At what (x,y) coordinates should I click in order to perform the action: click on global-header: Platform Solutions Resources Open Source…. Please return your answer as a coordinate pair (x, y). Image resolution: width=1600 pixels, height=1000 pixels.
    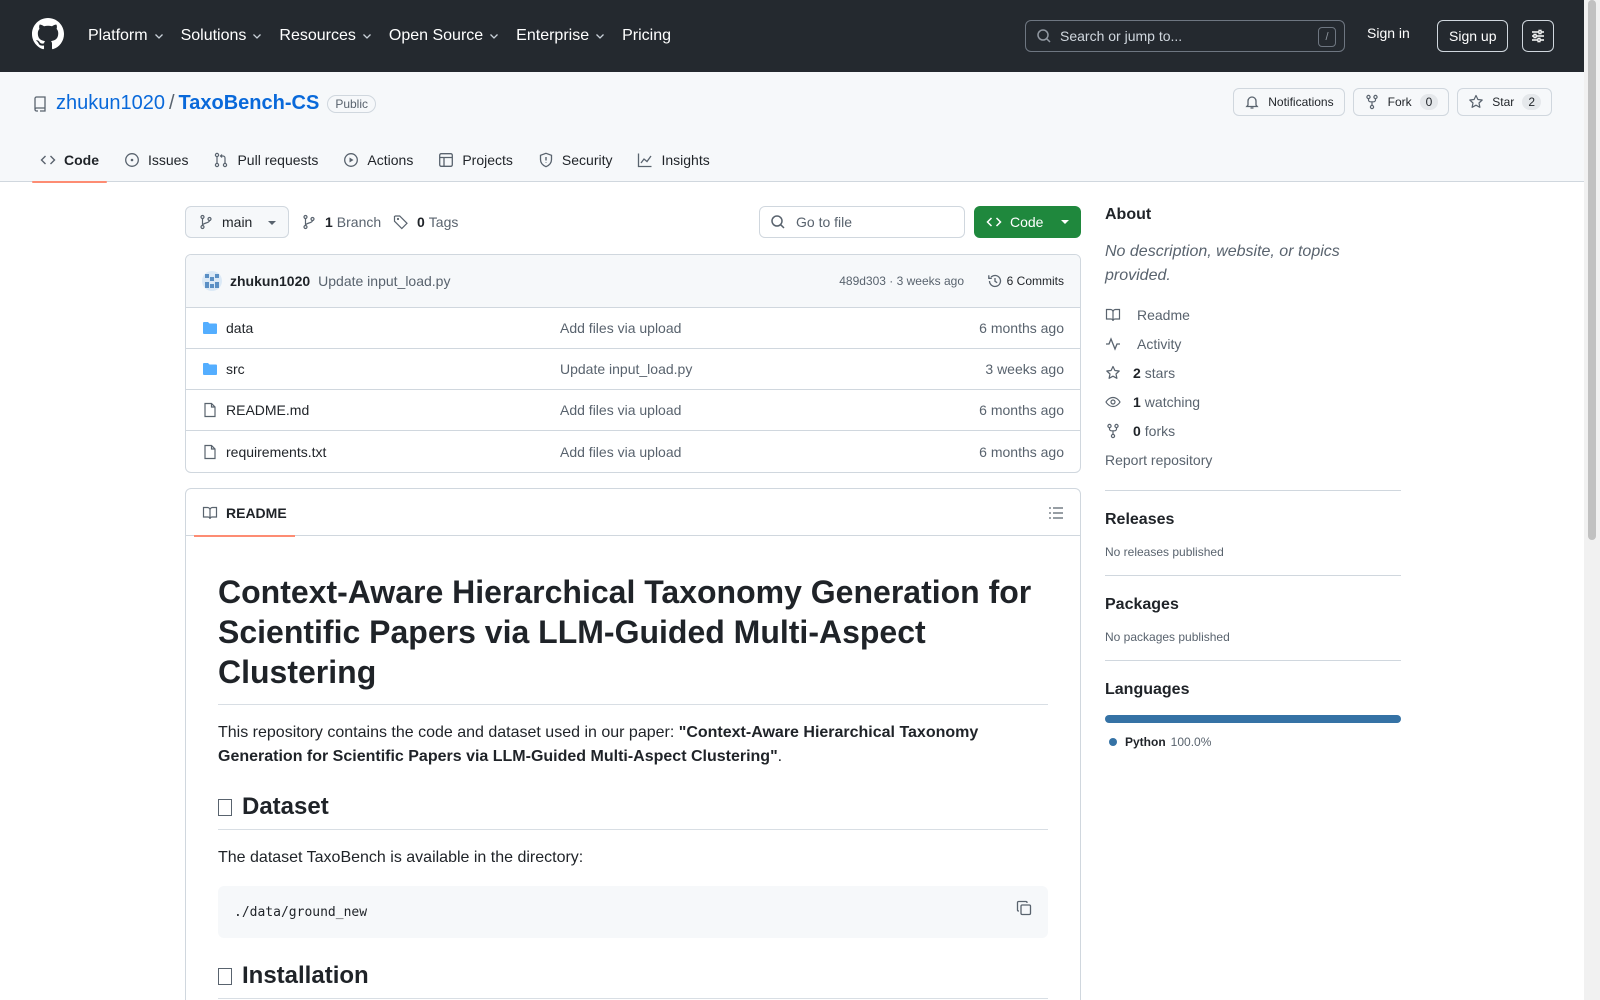
    Looking at the image, I should click on (792, 36).